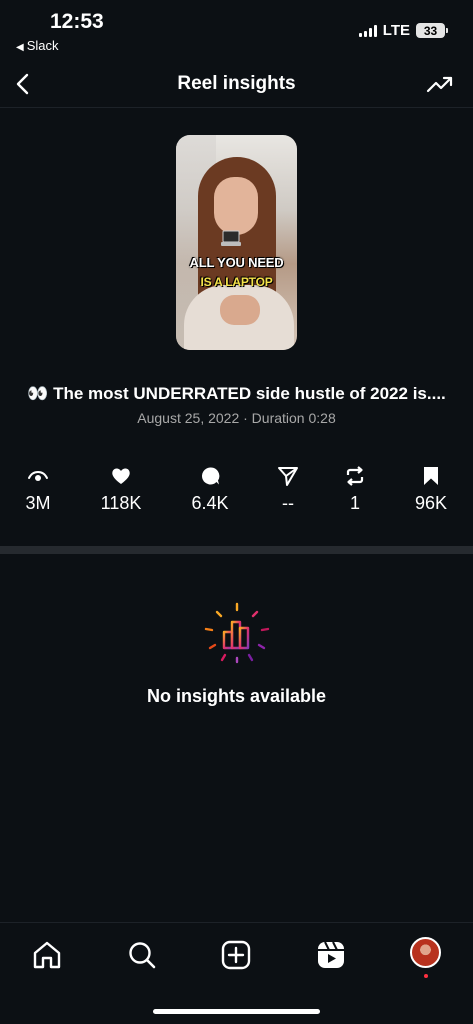 Image resolution: width=473 pixels, height=1024 pixels. What do you see at coordinates (431, 489) in the screenshot?
I see `stat-saves: 96K` at bounding box center [431, 489].